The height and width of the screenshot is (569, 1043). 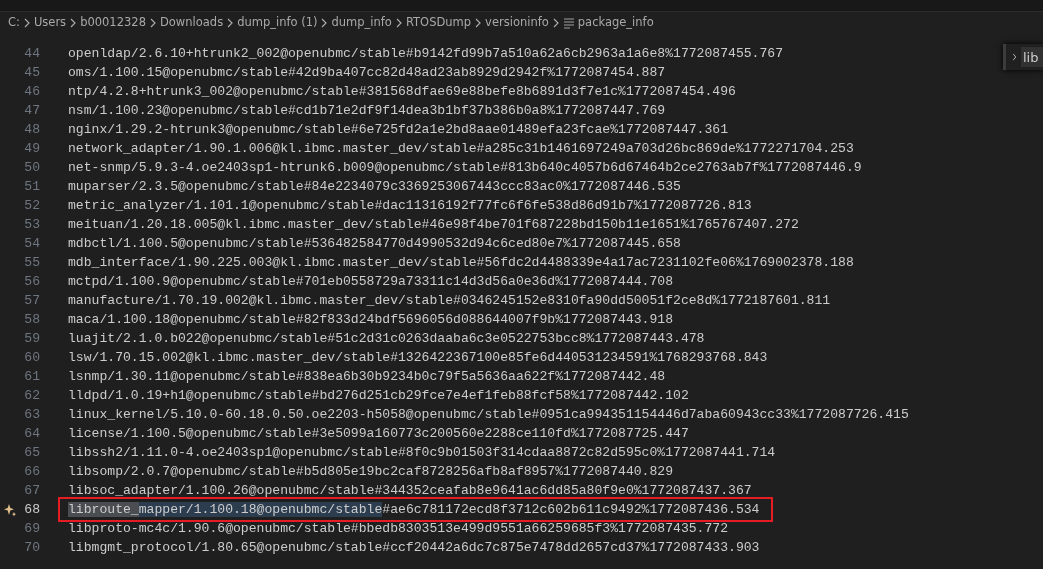 What do you see at coordinates (367, 376) in the screenshot?
I see `code-line: lsnmp/1.30.11@openubmc/stable#838ea6b30b9234b0c79f5a5636aa622f%1772087442.48` at bounding box center [367, 376].